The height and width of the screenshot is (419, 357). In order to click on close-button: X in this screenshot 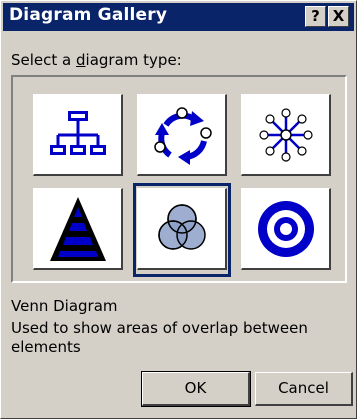, I will do `click(338, 16)`.